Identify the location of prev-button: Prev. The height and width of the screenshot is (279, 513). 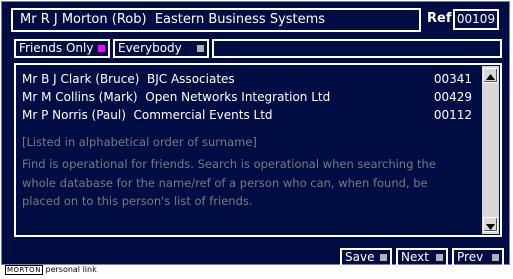
(478, 257).